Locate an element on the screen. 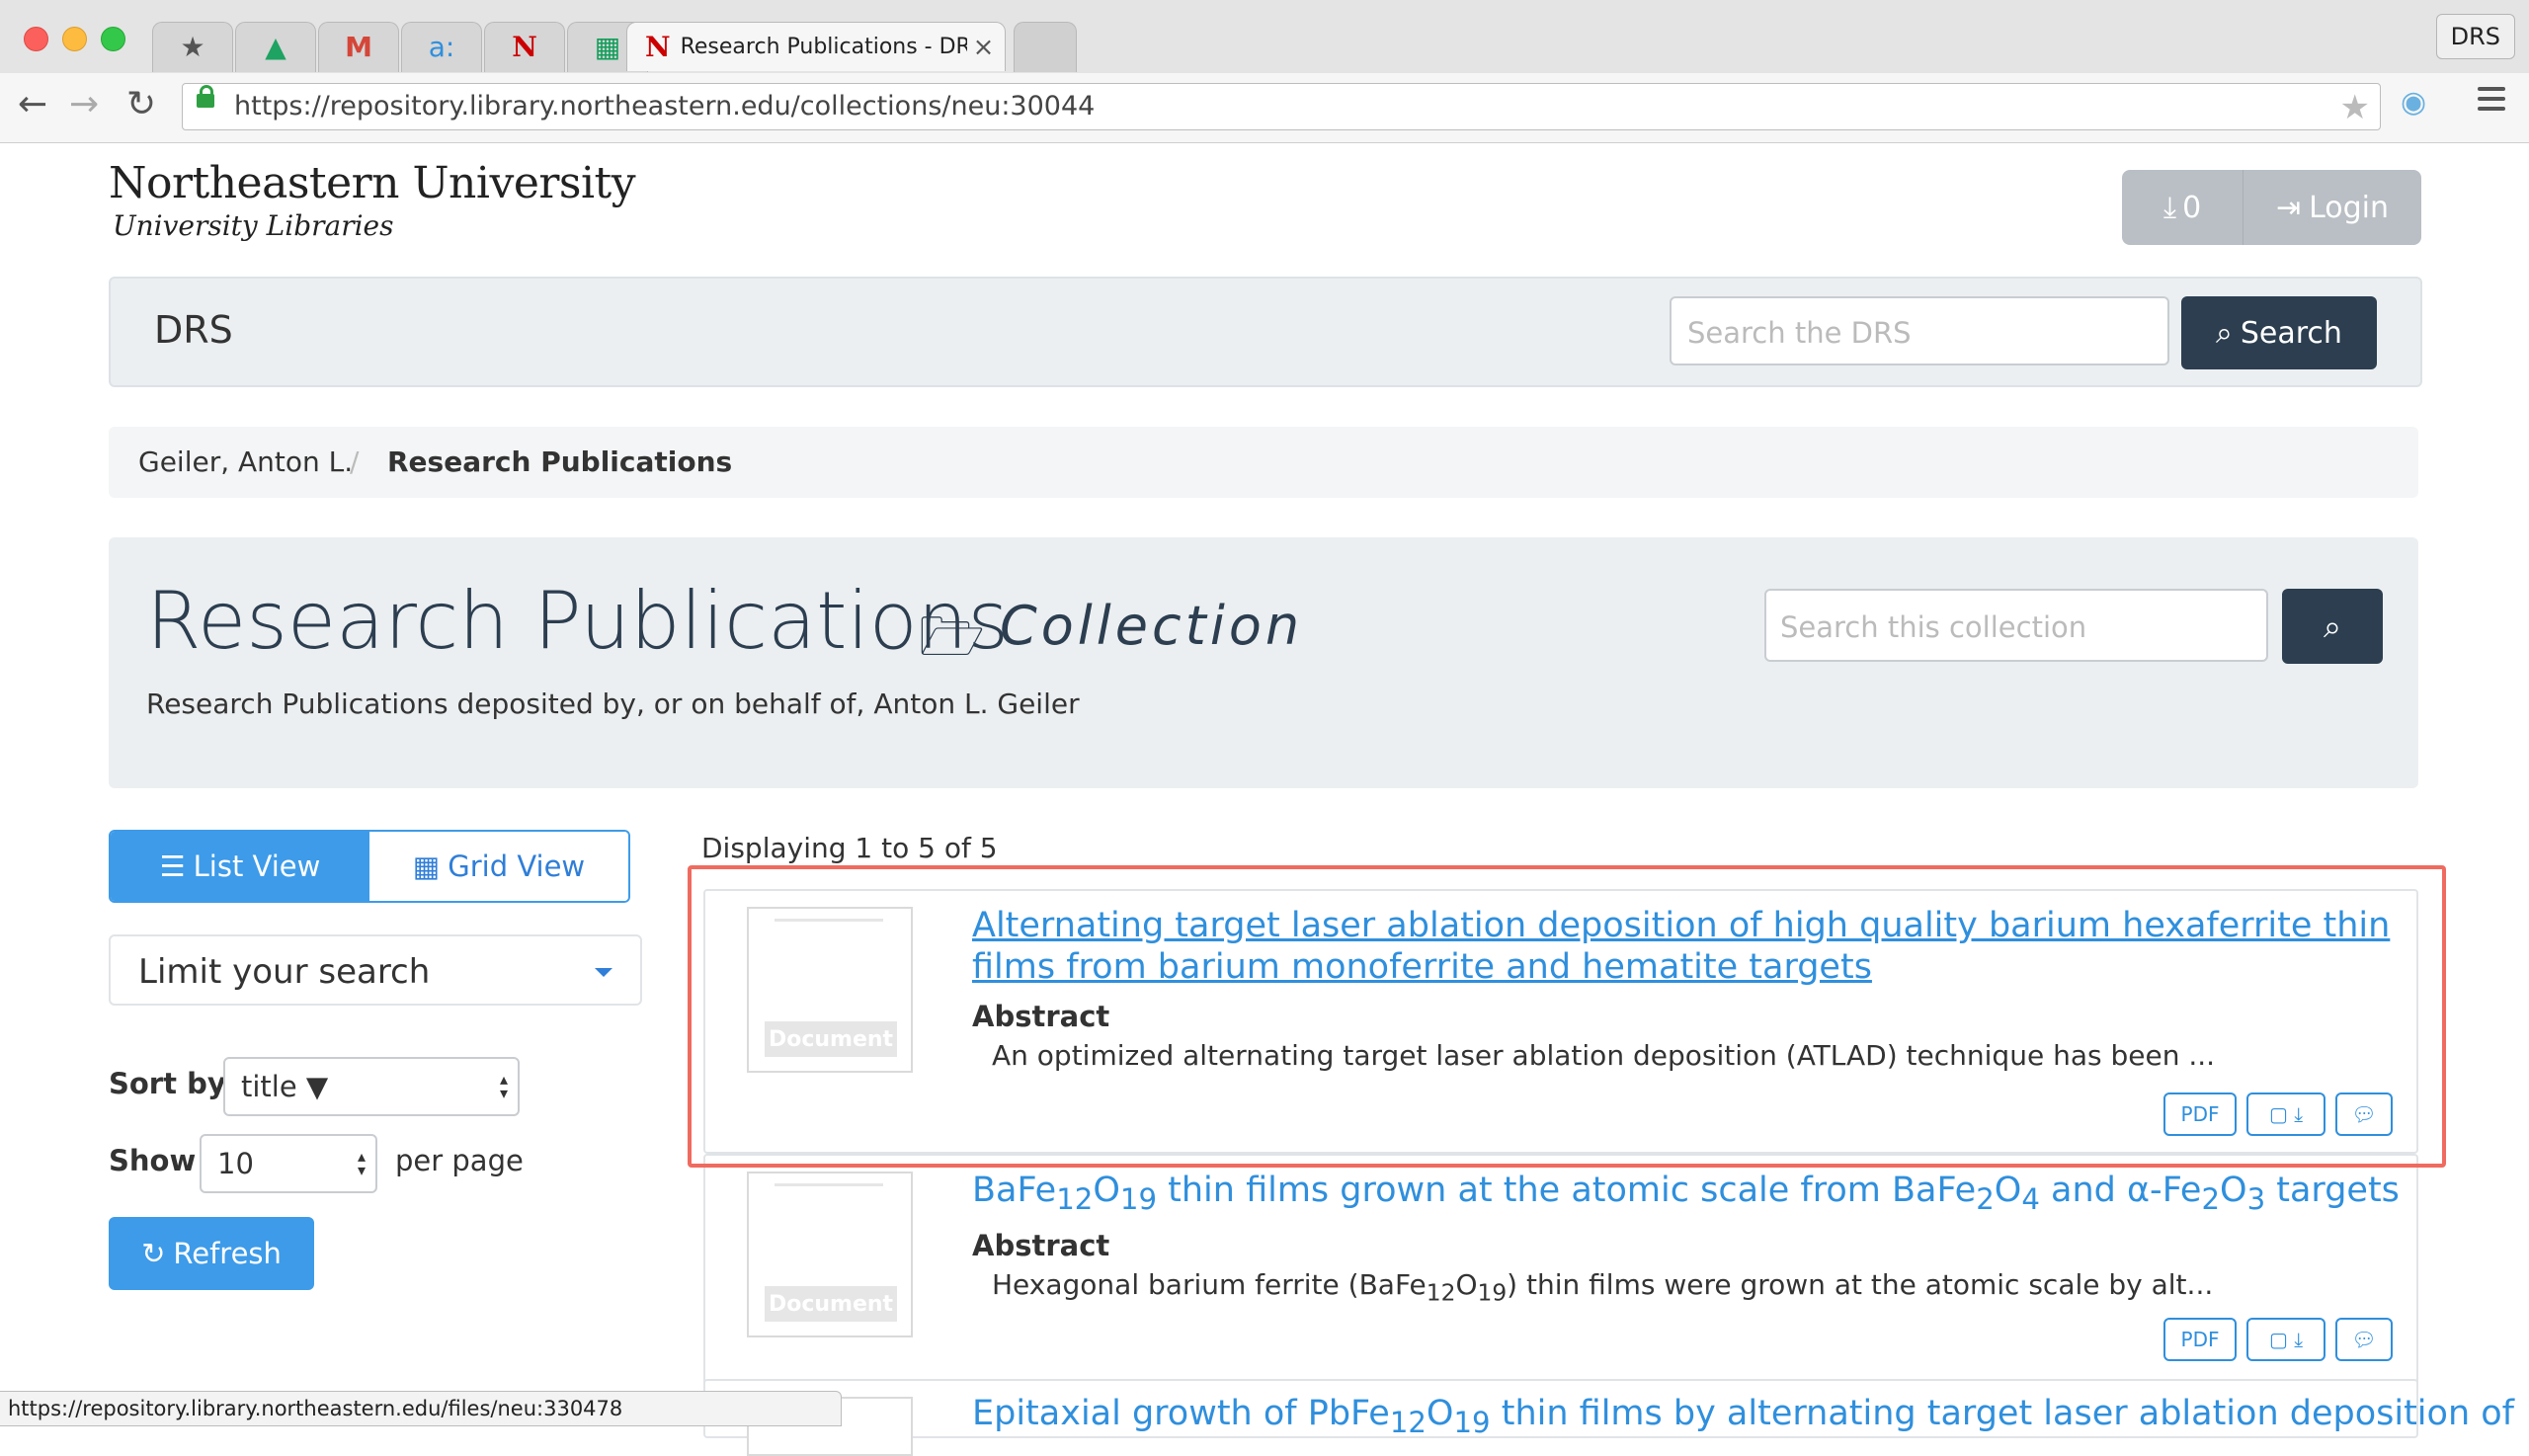  google-drive-icon: ▲ is located at coordinates (275, 47).